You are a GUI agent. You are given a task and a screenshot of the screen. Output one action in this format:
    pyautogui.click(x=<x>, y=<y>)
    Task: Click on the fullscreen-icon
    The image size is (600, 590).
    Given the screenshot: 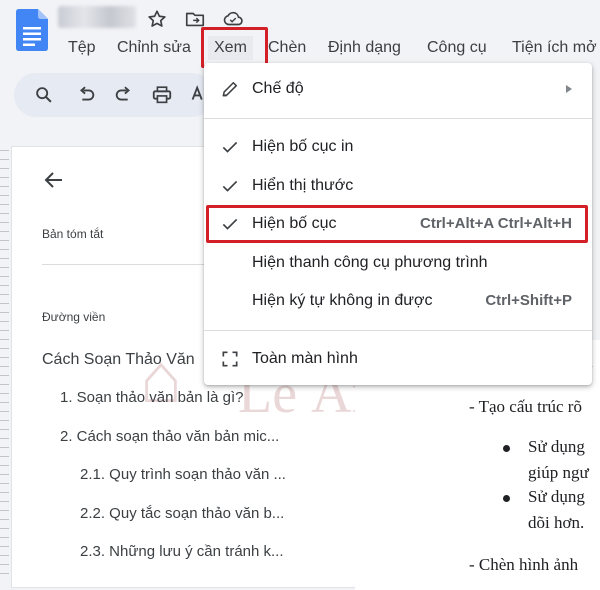 What is the action you would take?
    pyautogui.click(x=230, y=359)
    